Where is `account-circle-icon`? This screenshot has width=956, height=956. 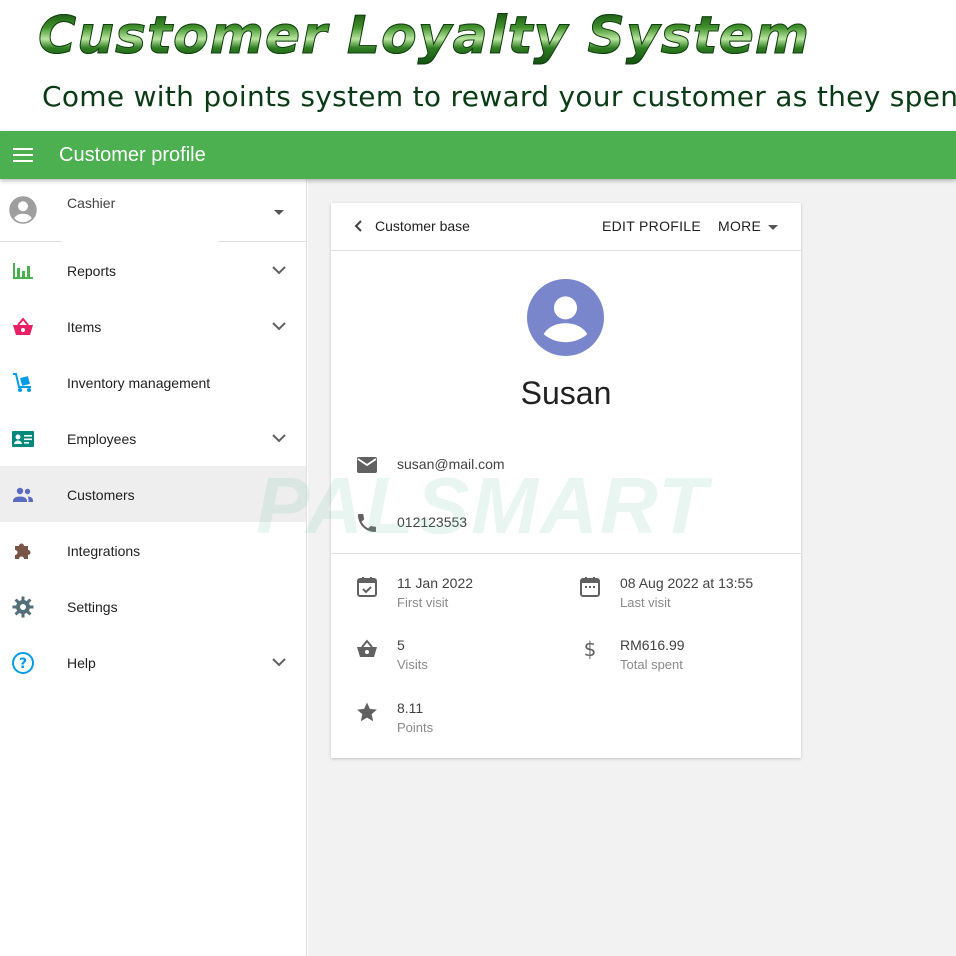 account-circle-icon is located at coordinates (23, 210).